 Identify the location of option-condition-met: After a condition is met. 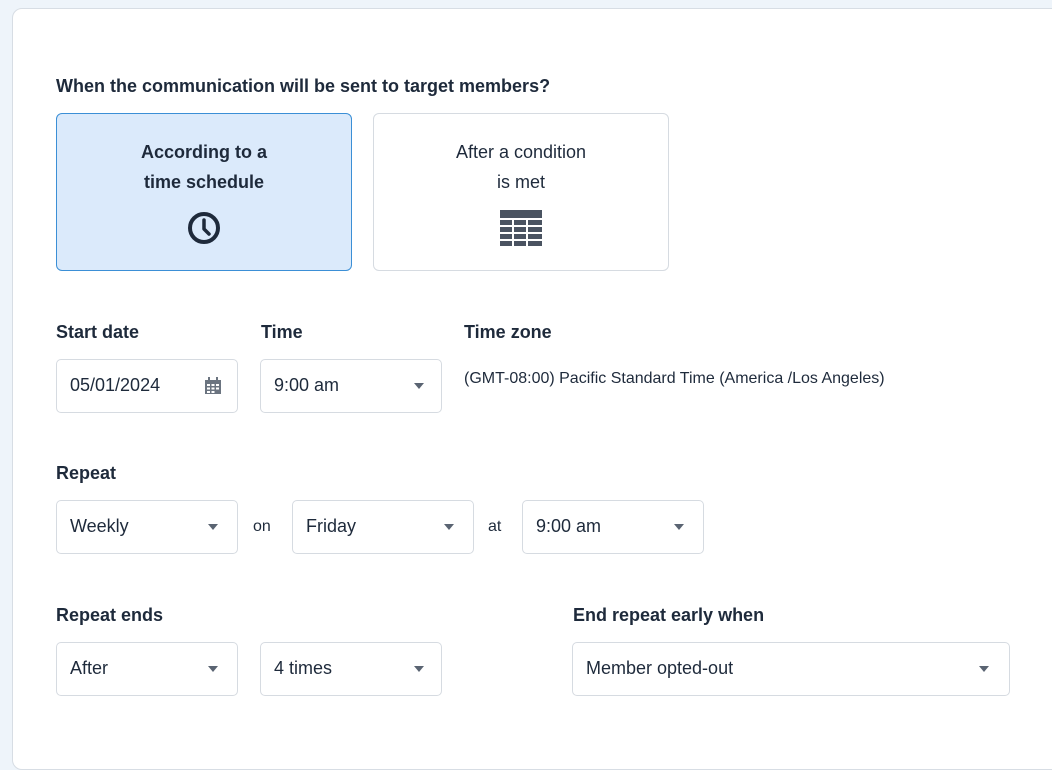
(521, 192).